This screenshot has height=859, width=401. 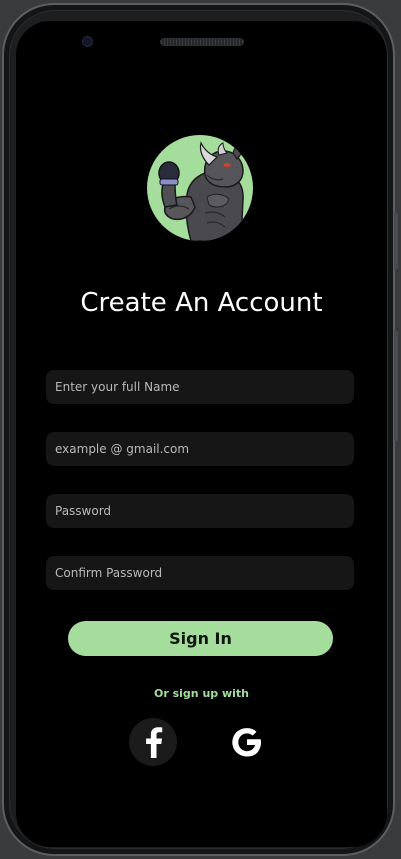 I want to click on sign-in-button: Sign In, so click(x=200, y=638).